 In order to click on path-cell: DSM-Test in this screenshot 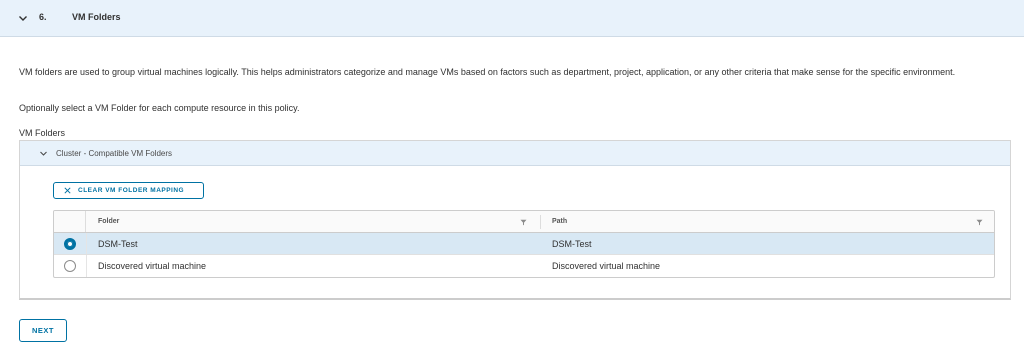, I will do `click(572, 244)`.